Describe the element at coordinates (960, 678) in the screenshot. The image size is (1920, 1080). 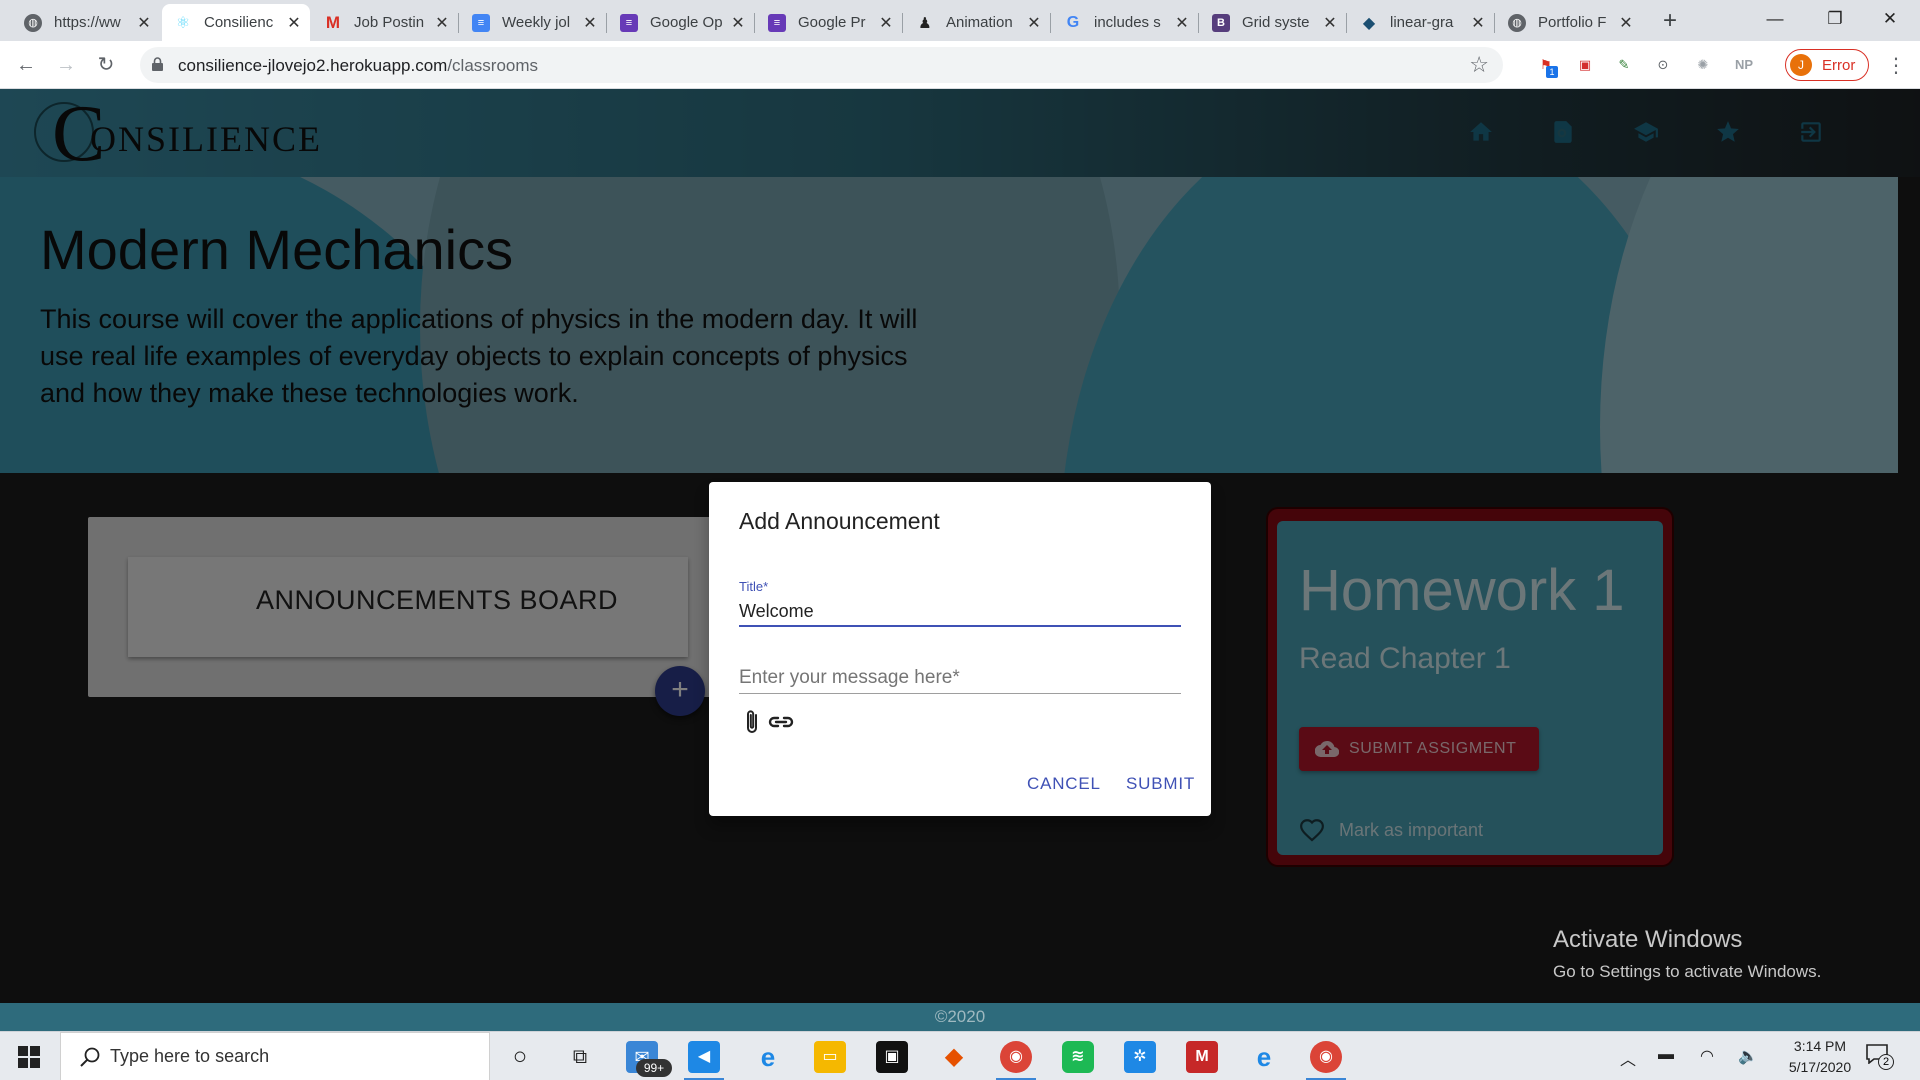
I see `message-input` at that location.